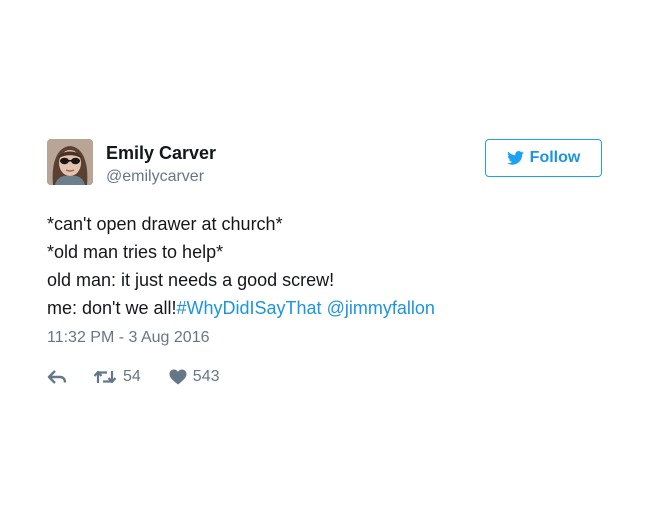  I want to click on tweet-timestamp: 11:32 PM - 3 Aug 2016, so click(128, 338).